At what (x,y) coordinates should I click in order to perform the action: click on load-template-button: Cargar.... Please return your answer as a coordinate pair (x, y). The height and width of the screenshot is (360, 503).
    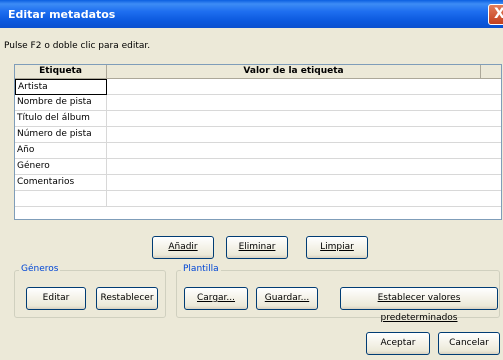
    Looking at the image, I should click on (216, 298).